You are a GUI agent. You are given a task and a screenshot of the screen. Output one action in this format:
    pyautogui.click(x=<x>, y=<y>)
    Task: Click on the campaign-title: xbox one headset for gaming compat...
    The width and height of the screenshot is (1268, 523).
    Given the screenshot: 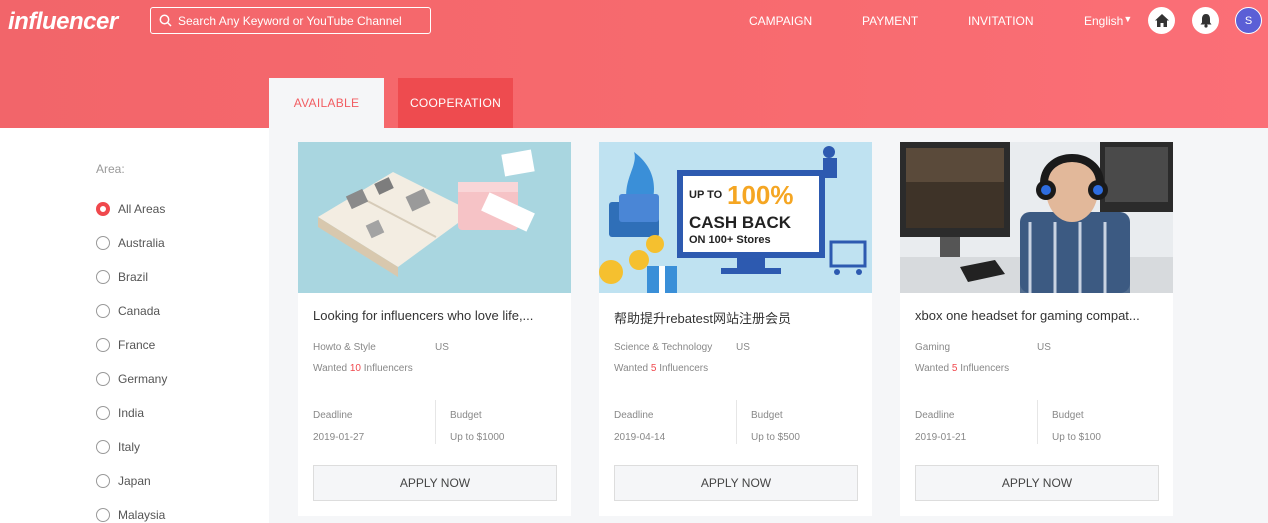 What is the action you would take?
    pyautogui.click(x=1039, y=315)
    